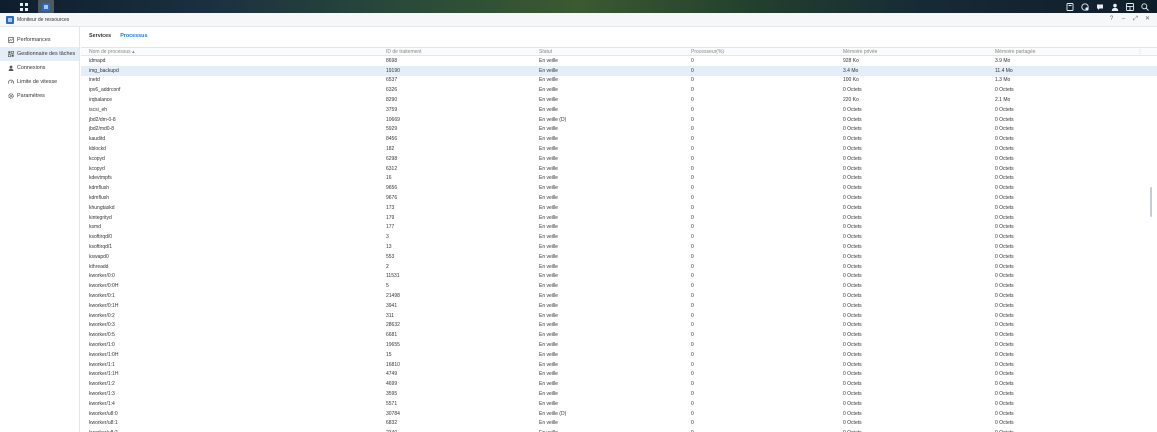  What do you see at coordinates (619, 179) in the screenshot?
I see `table-row: kdevtmpfs 16 En veille 0 0 Octets 0 Octets` at bounding box center [619, 179].